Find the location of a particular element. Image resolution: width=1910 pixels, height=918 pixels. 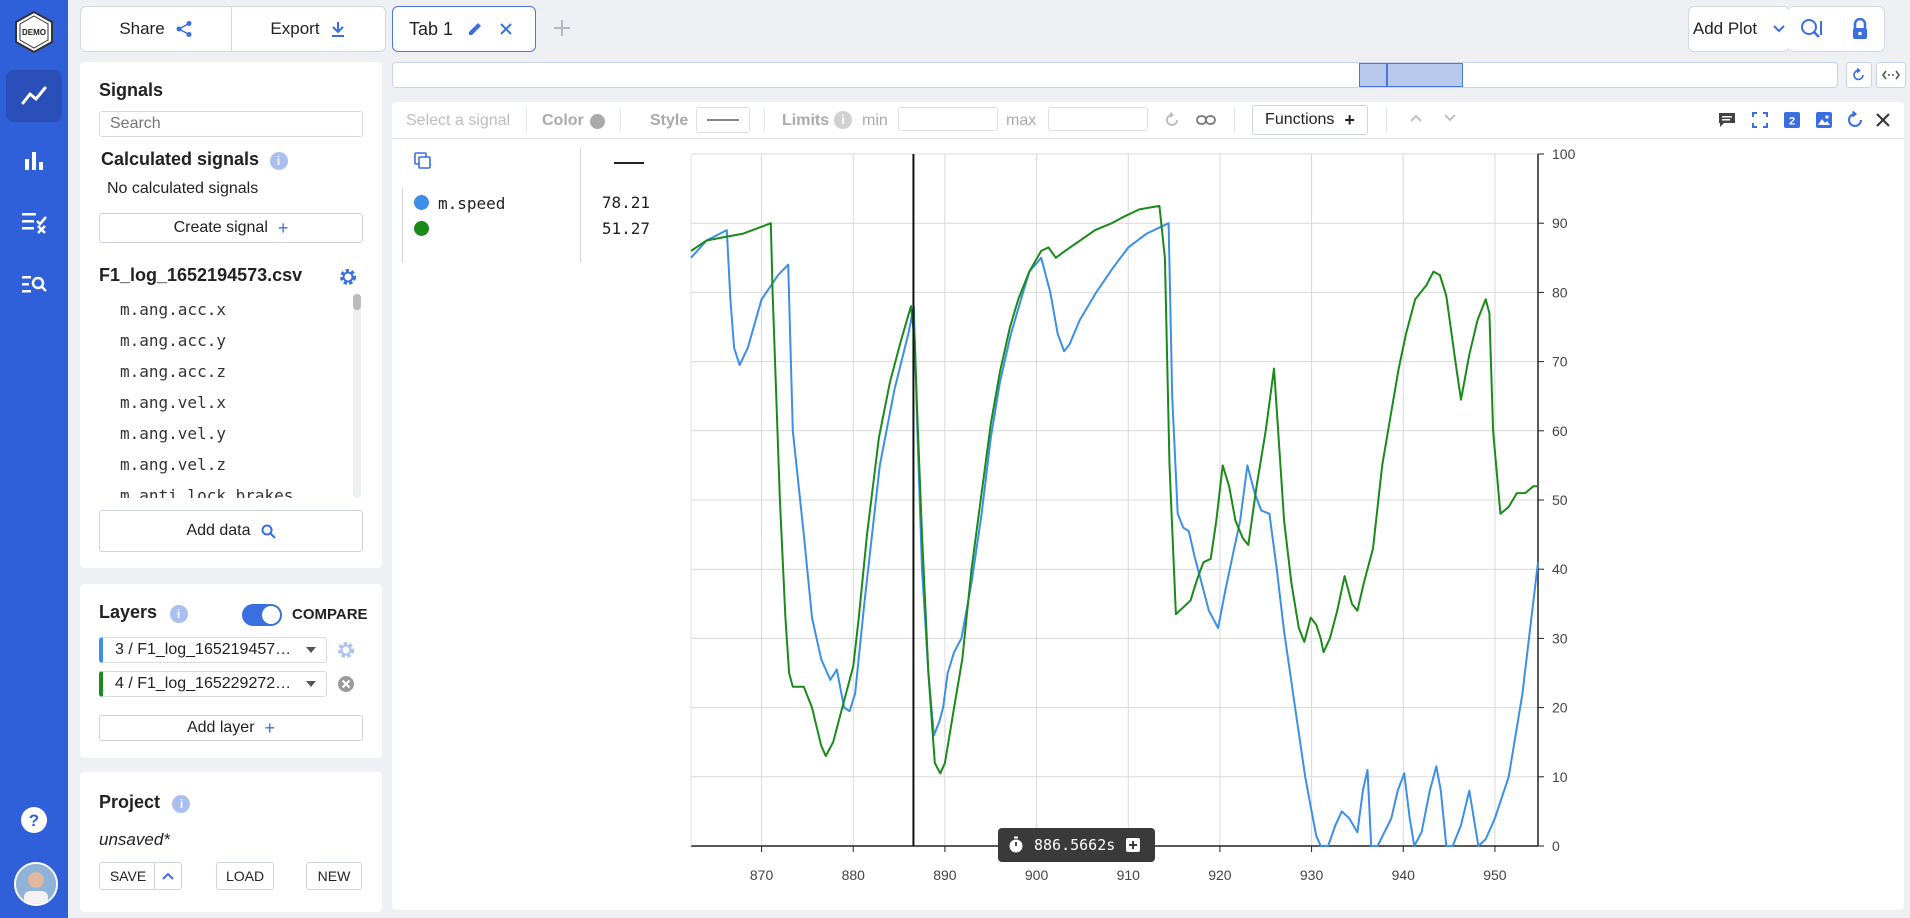

range-handle is located at coordinates (1387, 75).